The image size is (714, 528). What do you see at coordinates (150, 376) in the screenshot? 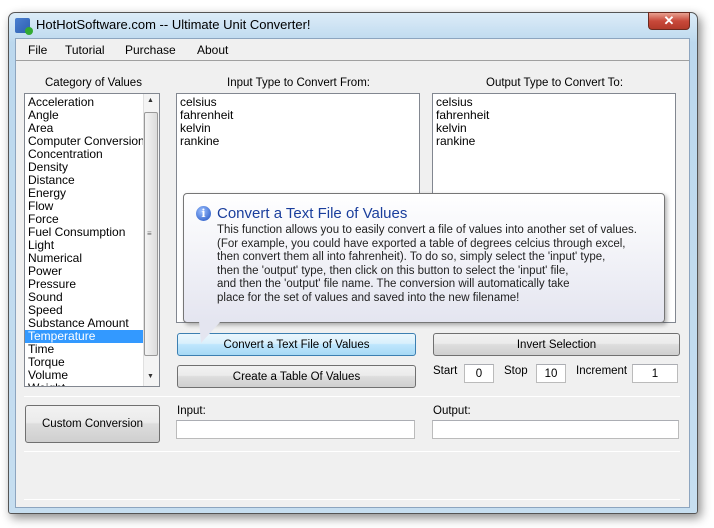
I see `scroll-down-icon: ▼` at bounding box center [150, 376].